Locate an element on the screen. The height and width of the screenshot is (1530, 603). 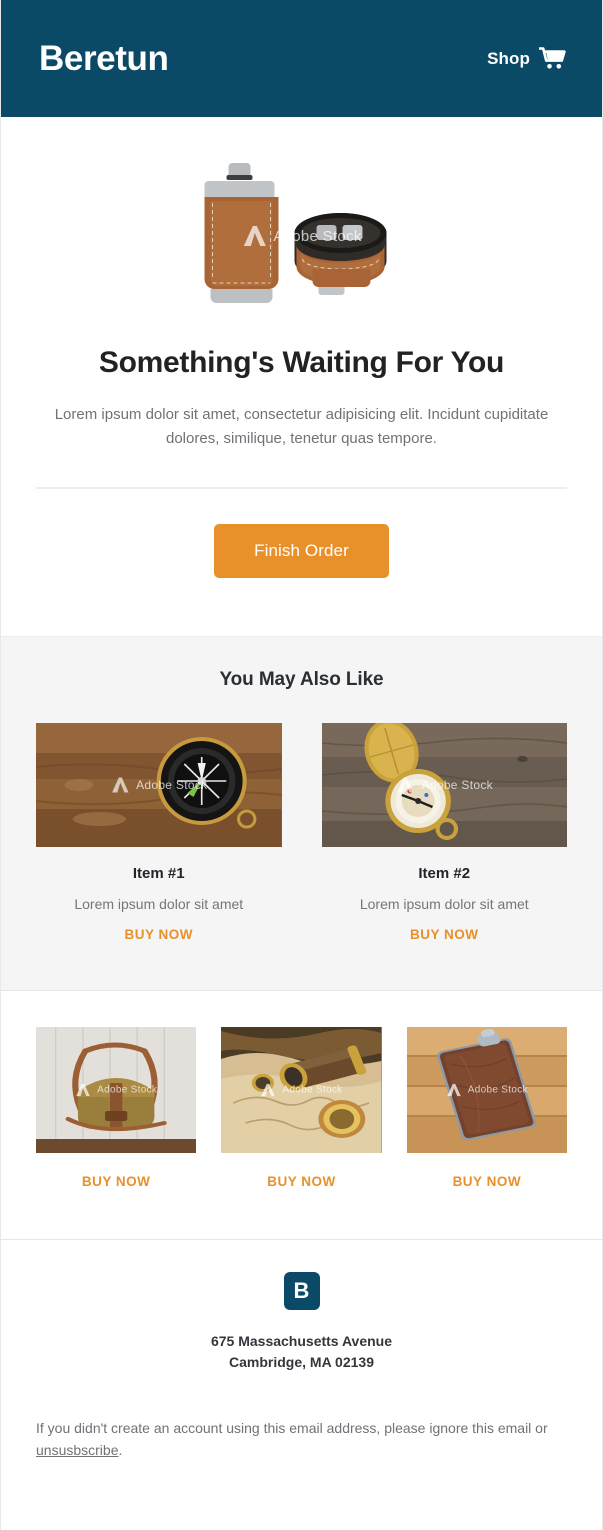
unsubscribe-link: unsusbscribe is located at coordinates (77, 1450).